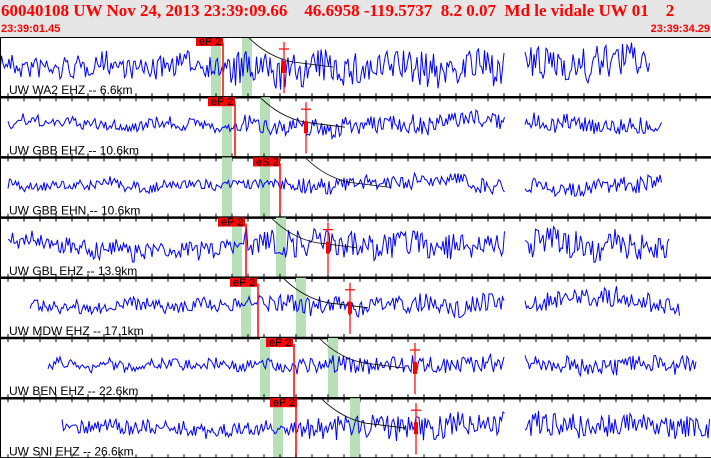 This screenshot has width=711, height=458. Describe the element at coordinates (302, 112) in the screenshot. I see `travel-time-curve` at that location.